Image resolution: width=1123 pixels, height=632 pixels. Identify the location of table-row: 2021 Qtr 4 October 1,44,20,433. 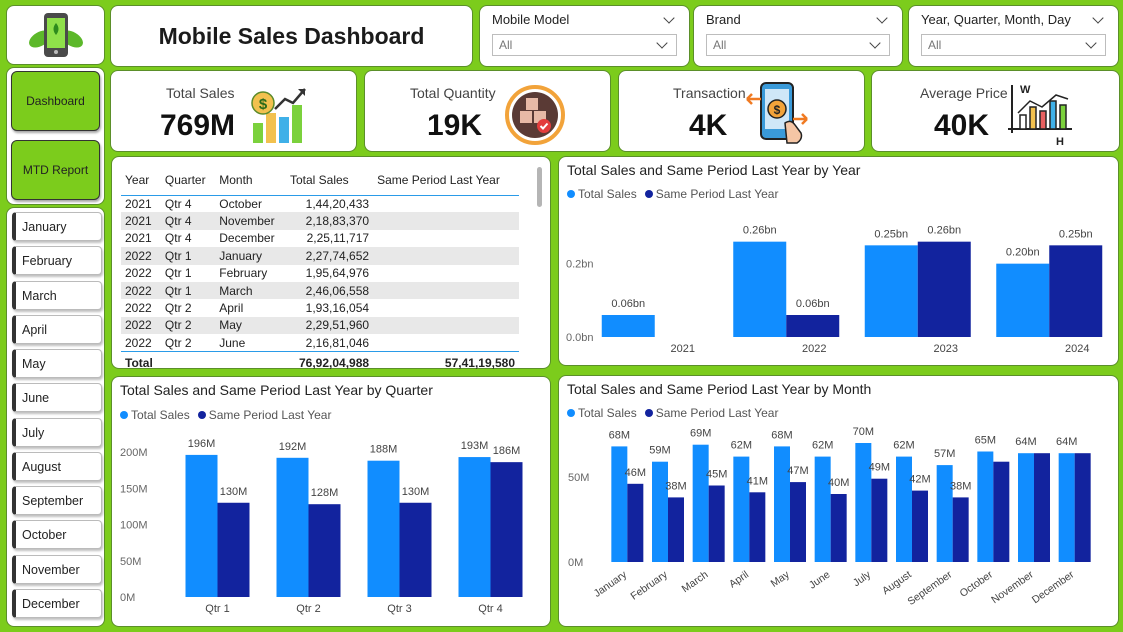
(320, 203).